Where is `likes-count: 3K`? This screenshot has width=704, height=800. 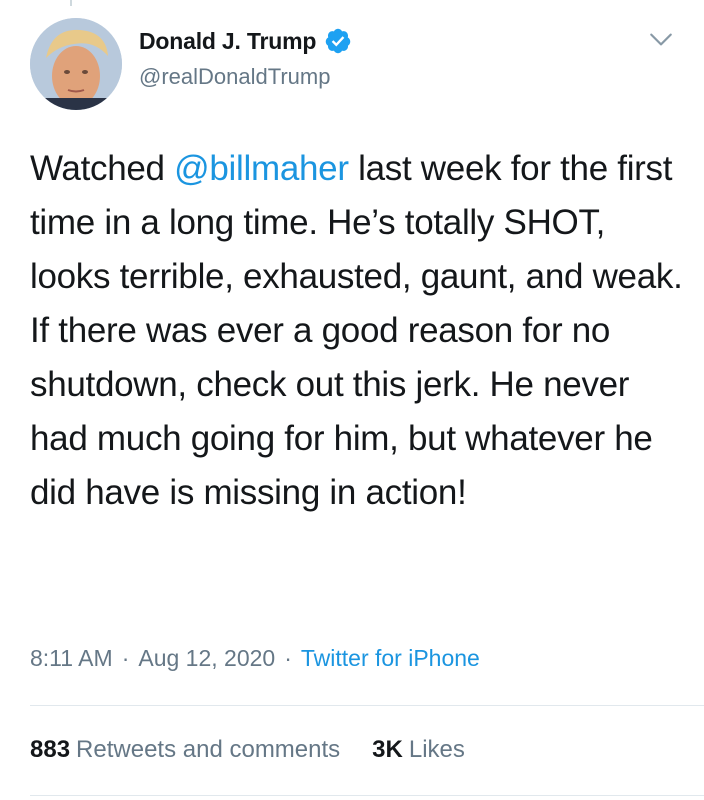
likes-count: 3K is located at coordinates (387, 749).